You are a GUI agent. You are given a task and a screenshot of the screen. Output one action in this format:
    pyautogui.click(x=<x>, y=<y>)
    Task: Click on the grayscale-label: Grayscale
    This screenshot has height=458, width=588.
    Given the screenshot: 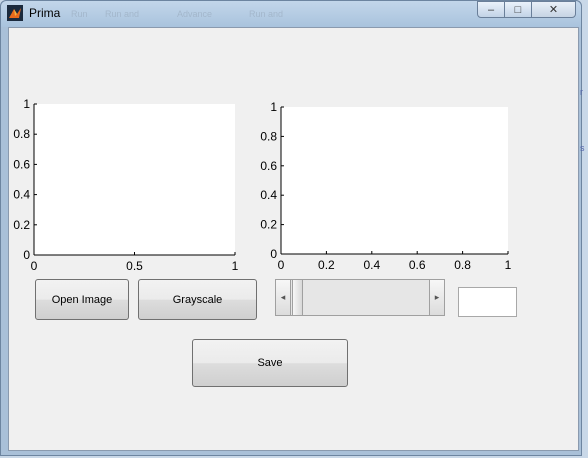 What is the action you would take?
    pyautogui.click(x=197, y=299)
    